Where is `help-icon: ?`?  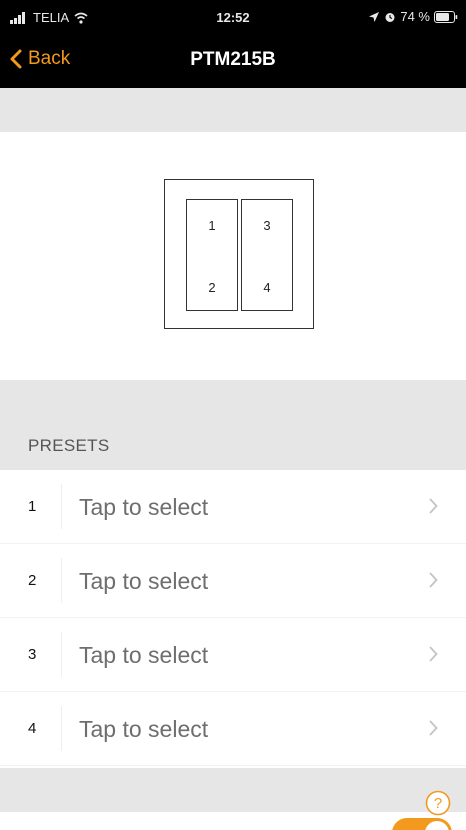 help-icon: ? is located at coordinates (438, 803).